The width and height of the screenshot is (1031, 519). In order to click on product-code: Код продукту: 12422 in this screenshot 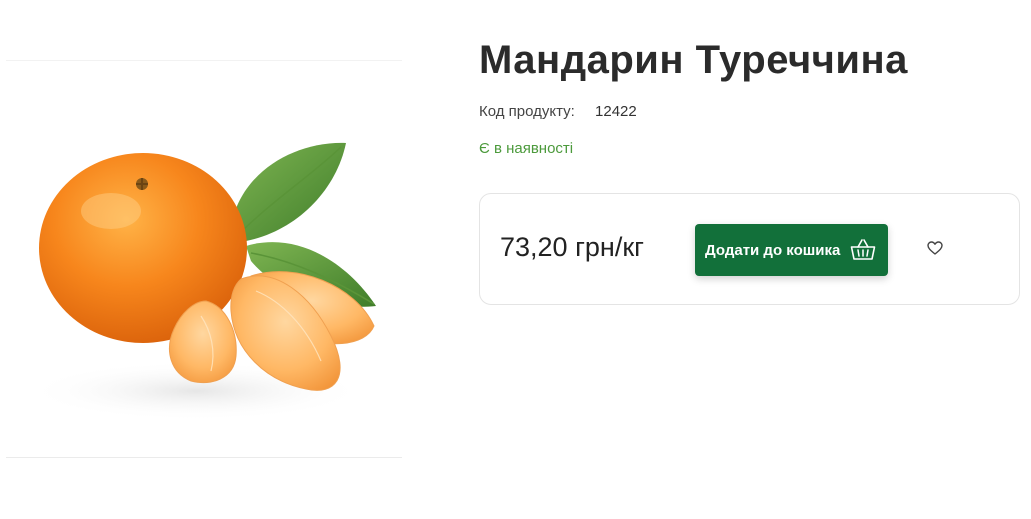, I will do `click(558, 111)`.